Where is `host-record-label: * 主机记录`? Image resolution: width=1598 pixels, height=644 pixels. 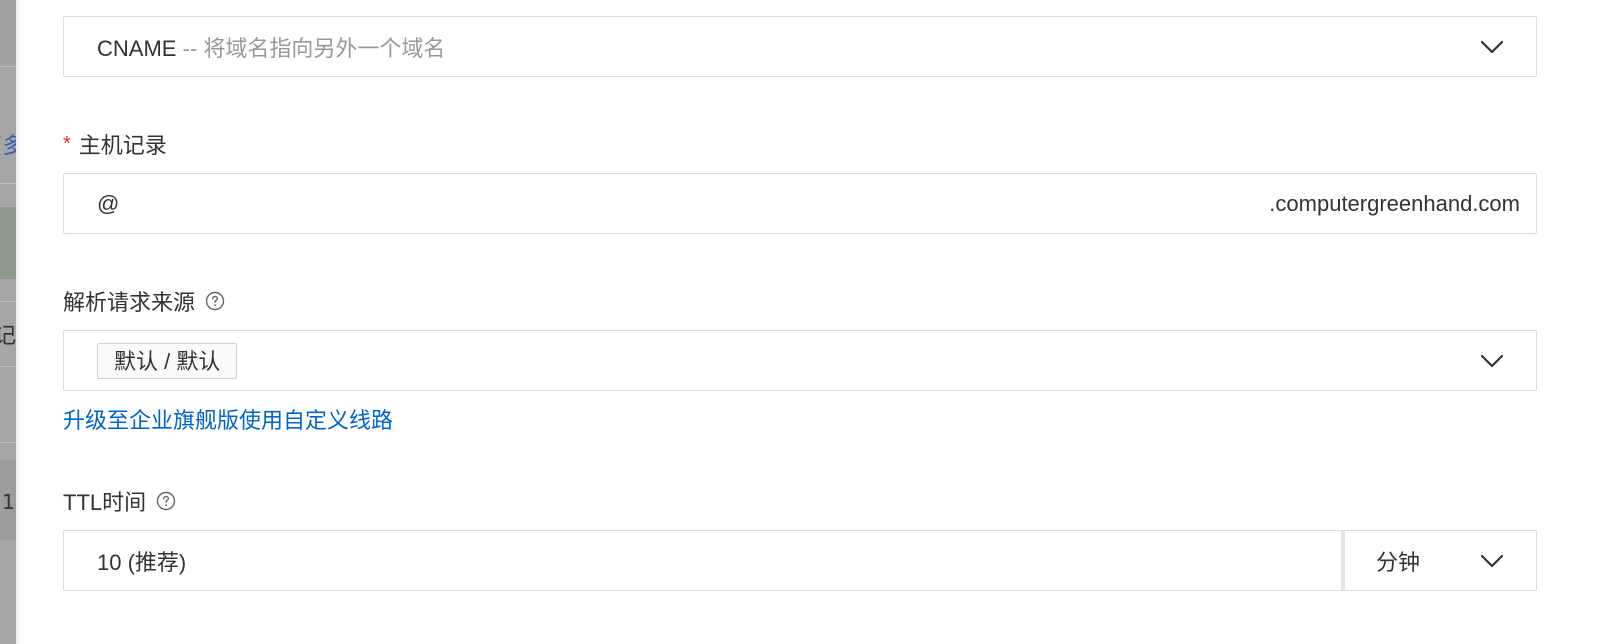
host-record-label: * 主机记录 is located at coordinates (115, 145).